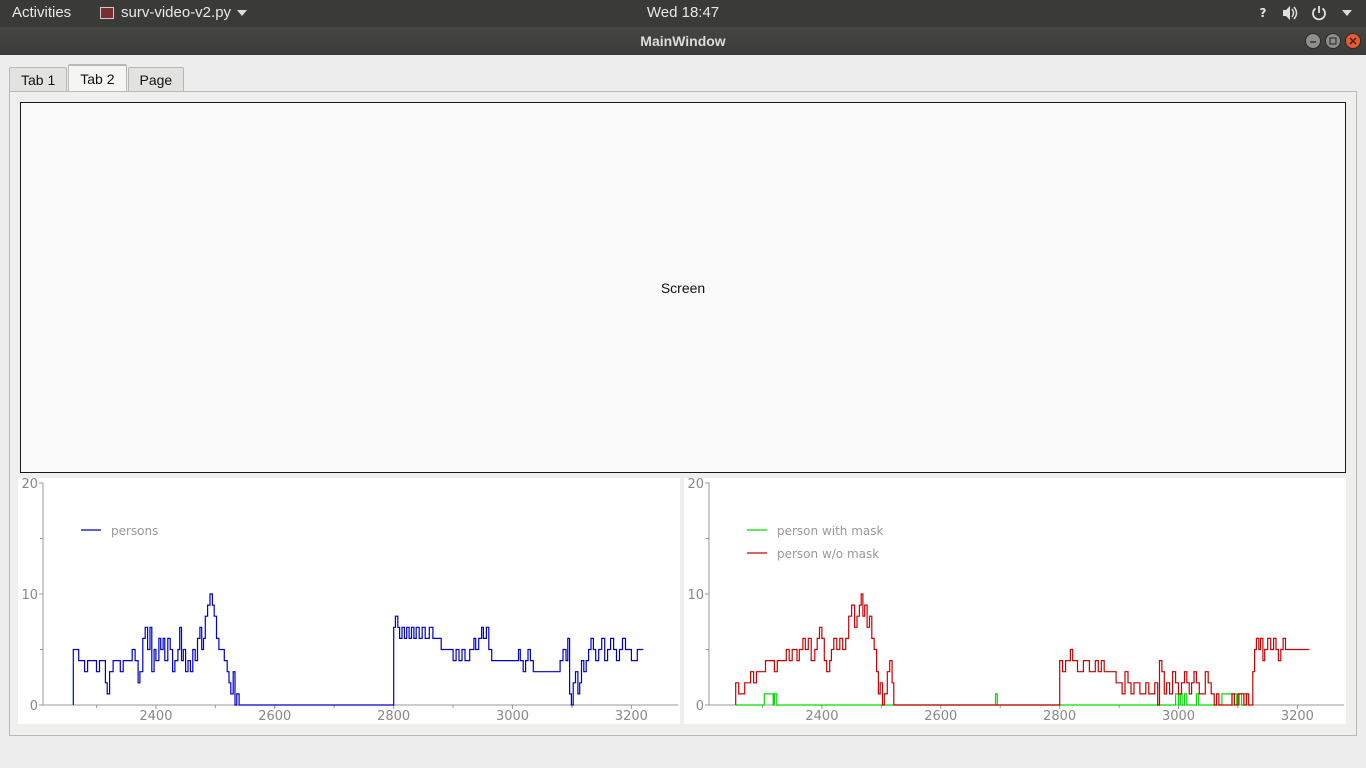 The image size is (1366, 768). What do you see at coordinates (1297, 716) in the screenshot?
I see `mask-chart-x-tick-label: 3200` at bounding box center [1297, 716].